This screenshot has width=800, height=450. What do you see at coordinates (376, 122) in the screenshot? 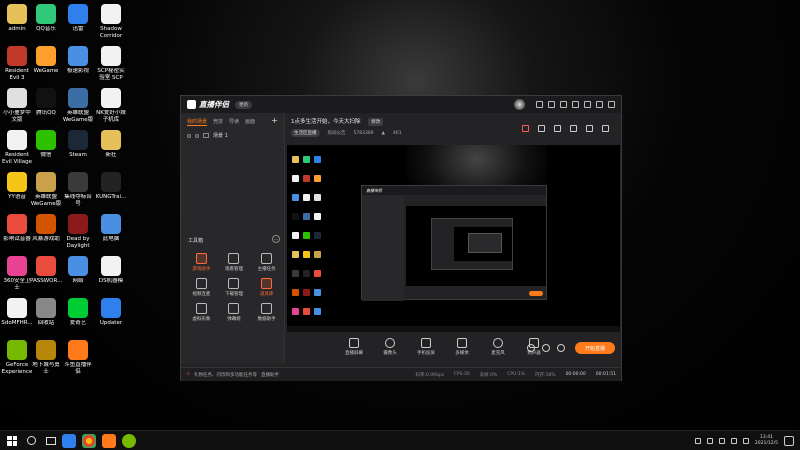
I see `edit-title-button: 修改` at bounding box center [376, 122].